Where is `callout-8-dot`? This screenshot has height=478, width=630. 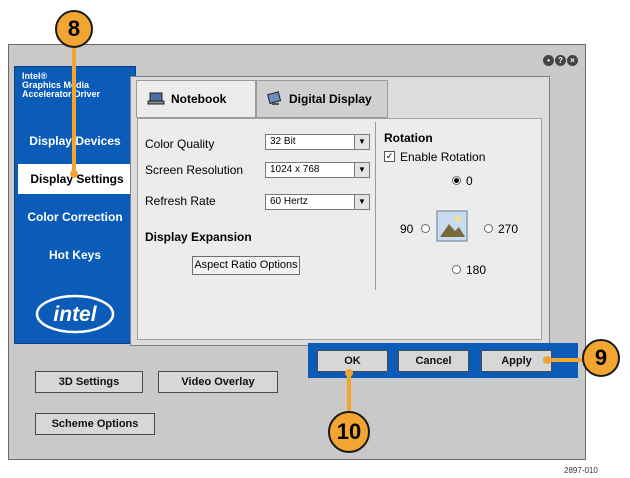
callout-8-dot is located at coordinates (74, 174).